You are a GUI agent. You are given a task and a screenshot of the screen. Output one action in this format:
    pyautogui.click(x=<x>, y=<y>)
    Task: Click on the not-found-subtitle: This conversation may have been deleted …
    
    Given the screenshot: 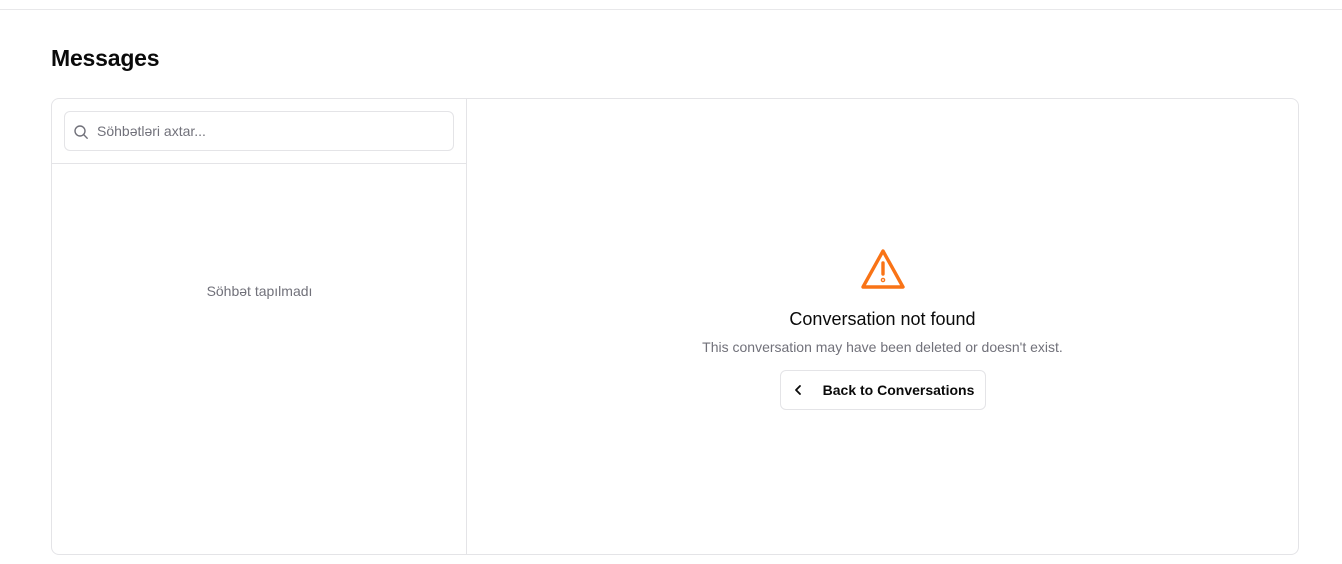 What is the action you would take?
    pyautogui.click(x=882, y=347)
    